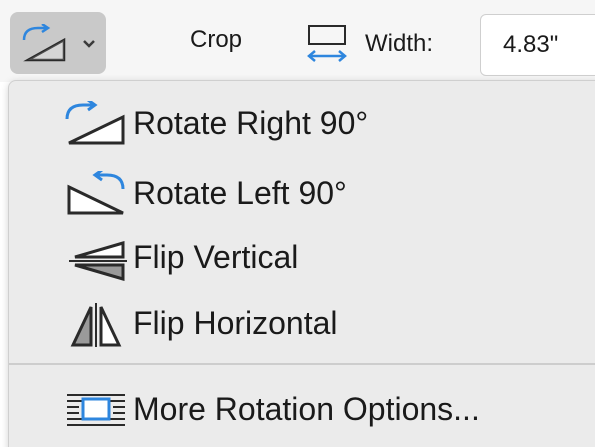 This screenshot has width=595, height=447. I want to click on menu-item-label: Rotate Right 90°, so click(251, 123).